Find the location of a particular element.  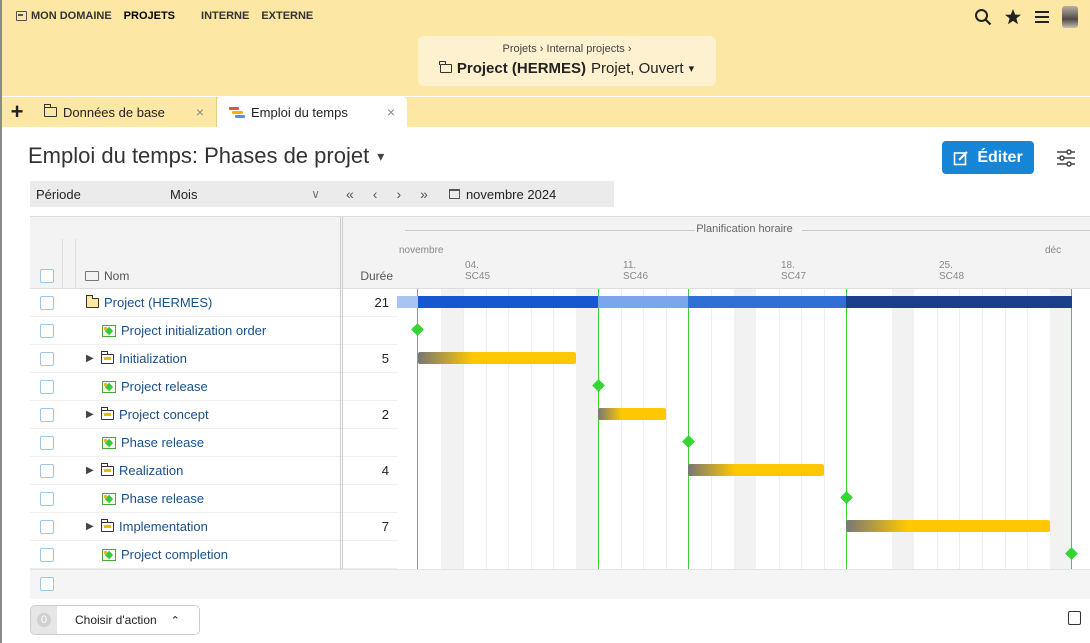

table-row: ▶ Implementation 7 is located at coordinates (213, 527).